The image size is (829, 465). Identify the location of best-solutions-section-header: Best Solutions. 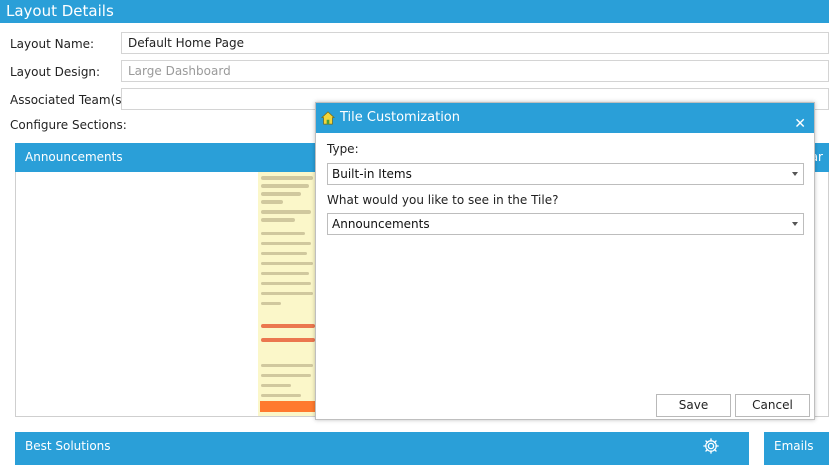
(382, 448).